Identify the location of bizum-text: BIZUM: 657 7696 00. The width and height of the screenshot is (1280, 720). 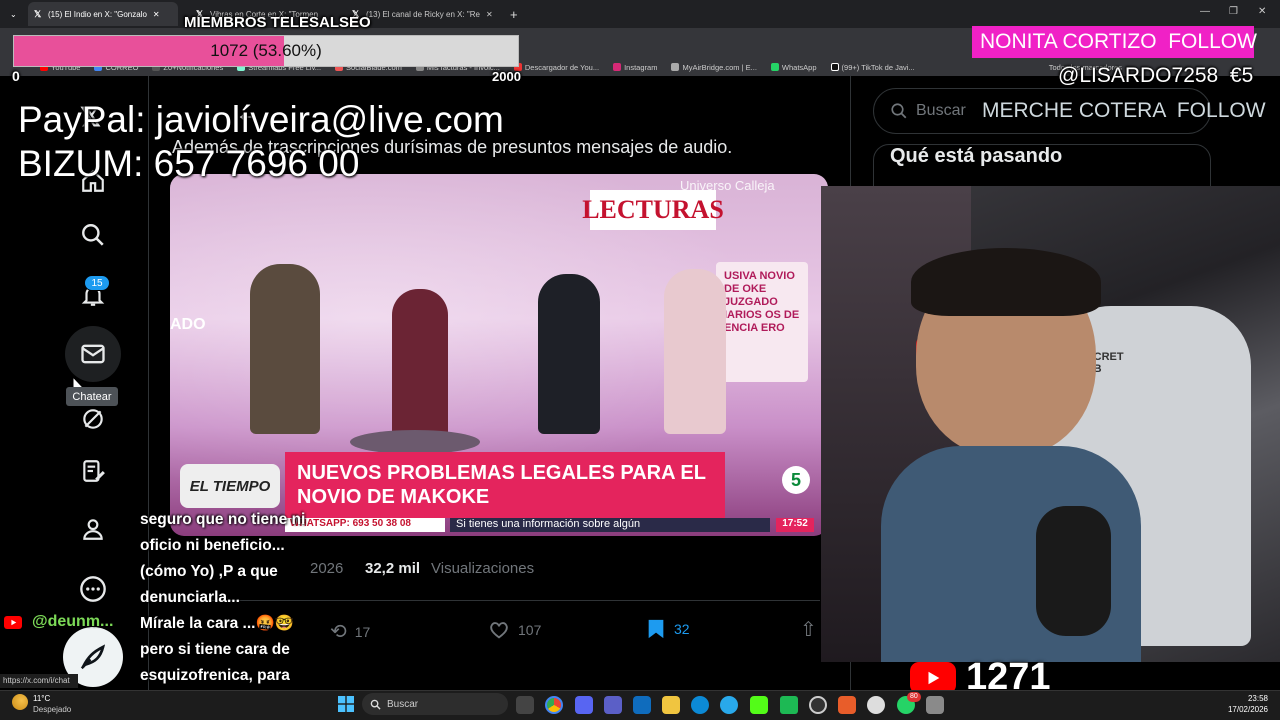
(189, 163).